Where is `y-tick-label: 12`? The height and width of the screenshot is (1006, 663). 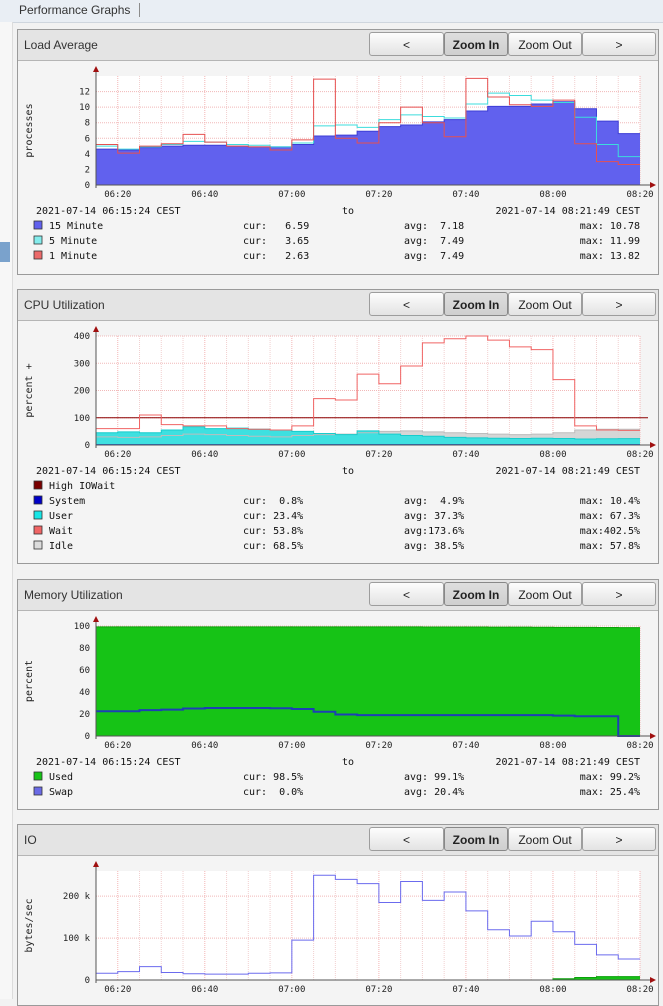
y-tick-label: 12 is located at coordinates (84, 93).